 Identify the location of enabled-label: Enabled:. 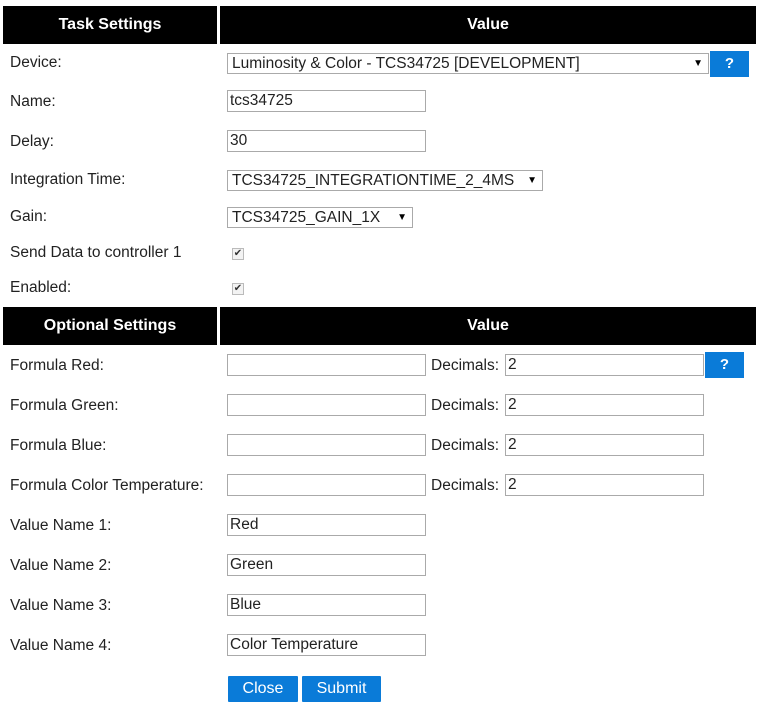
(41, 287).